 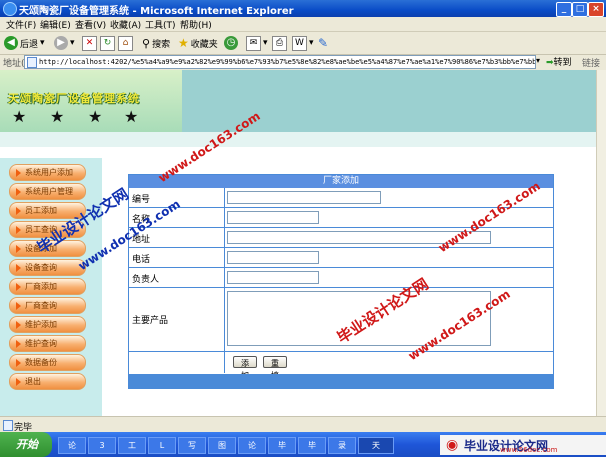 I want to click on messenger-button: ✎, so click(x=323, y=43).